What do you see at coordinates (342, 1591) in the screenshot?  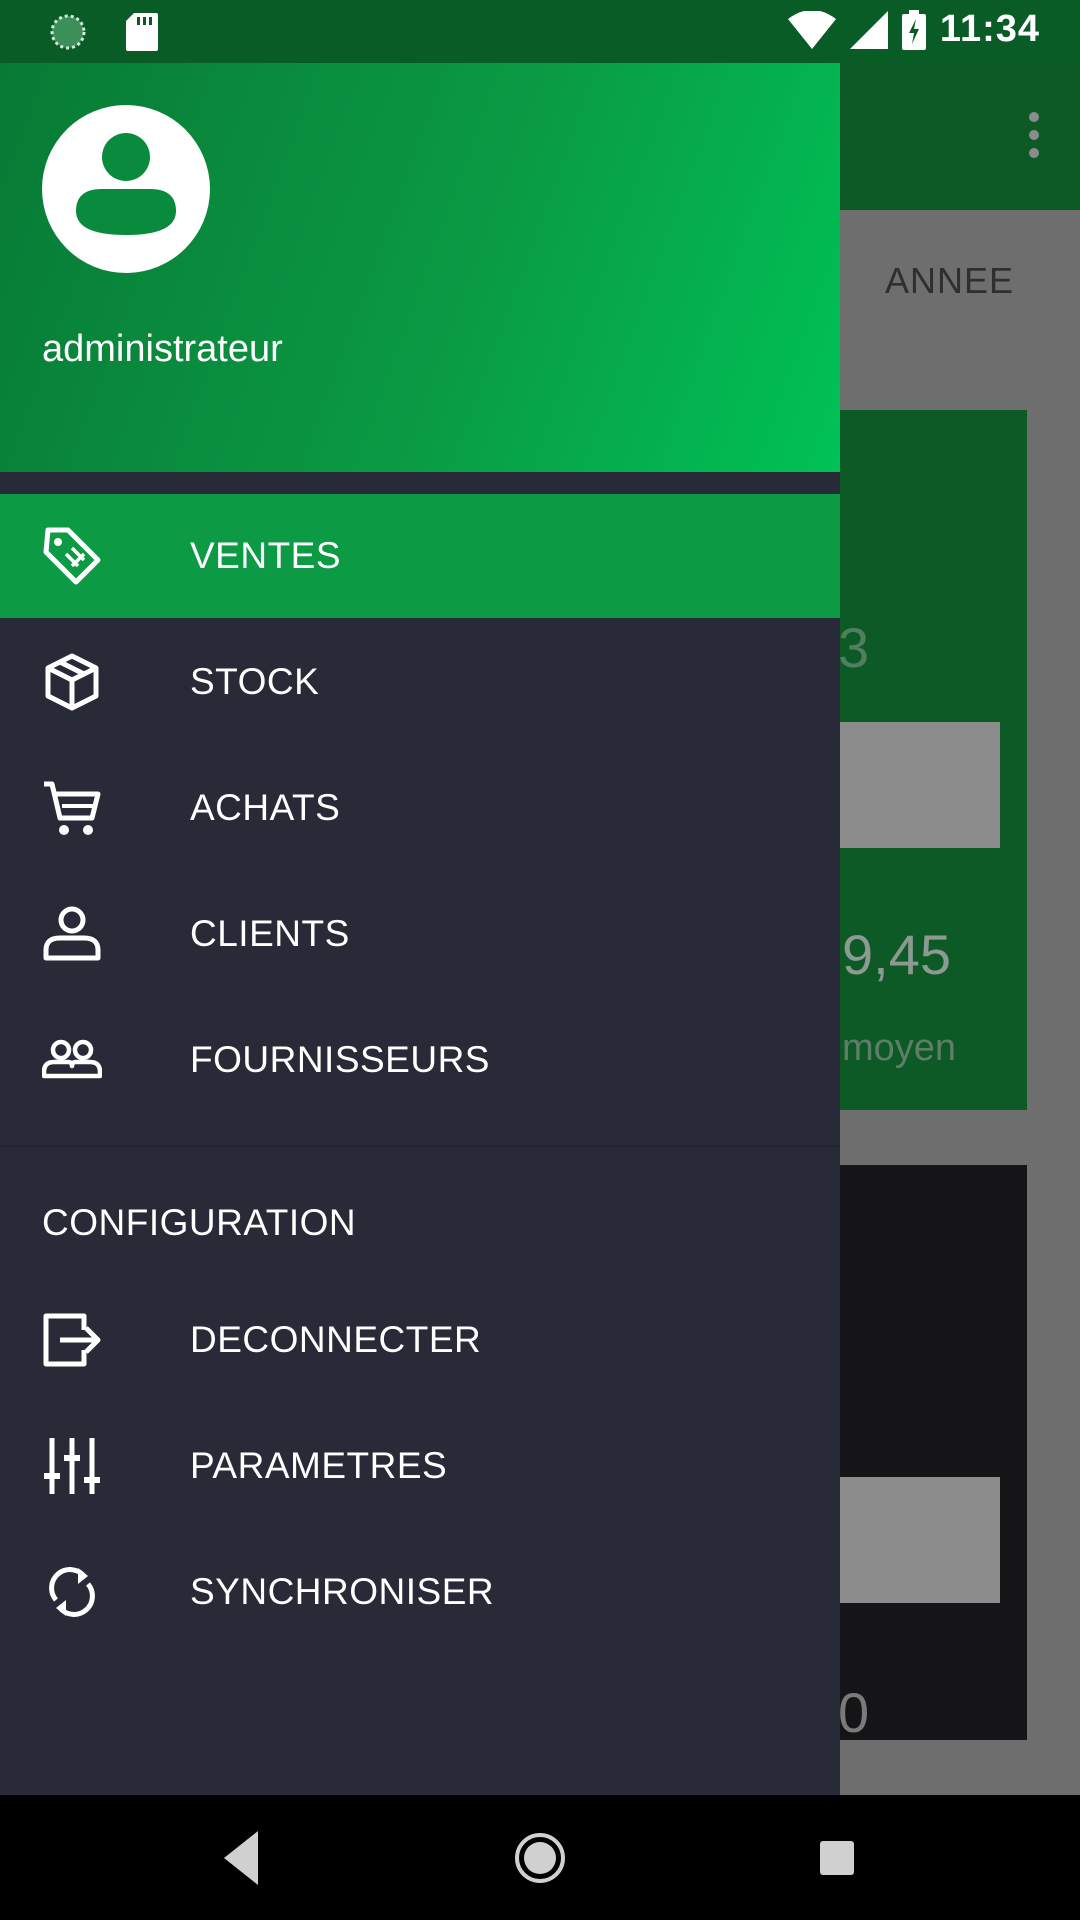 I see `menu-item-label: SYNCHRONISER` at bounding box center [342, 1591].